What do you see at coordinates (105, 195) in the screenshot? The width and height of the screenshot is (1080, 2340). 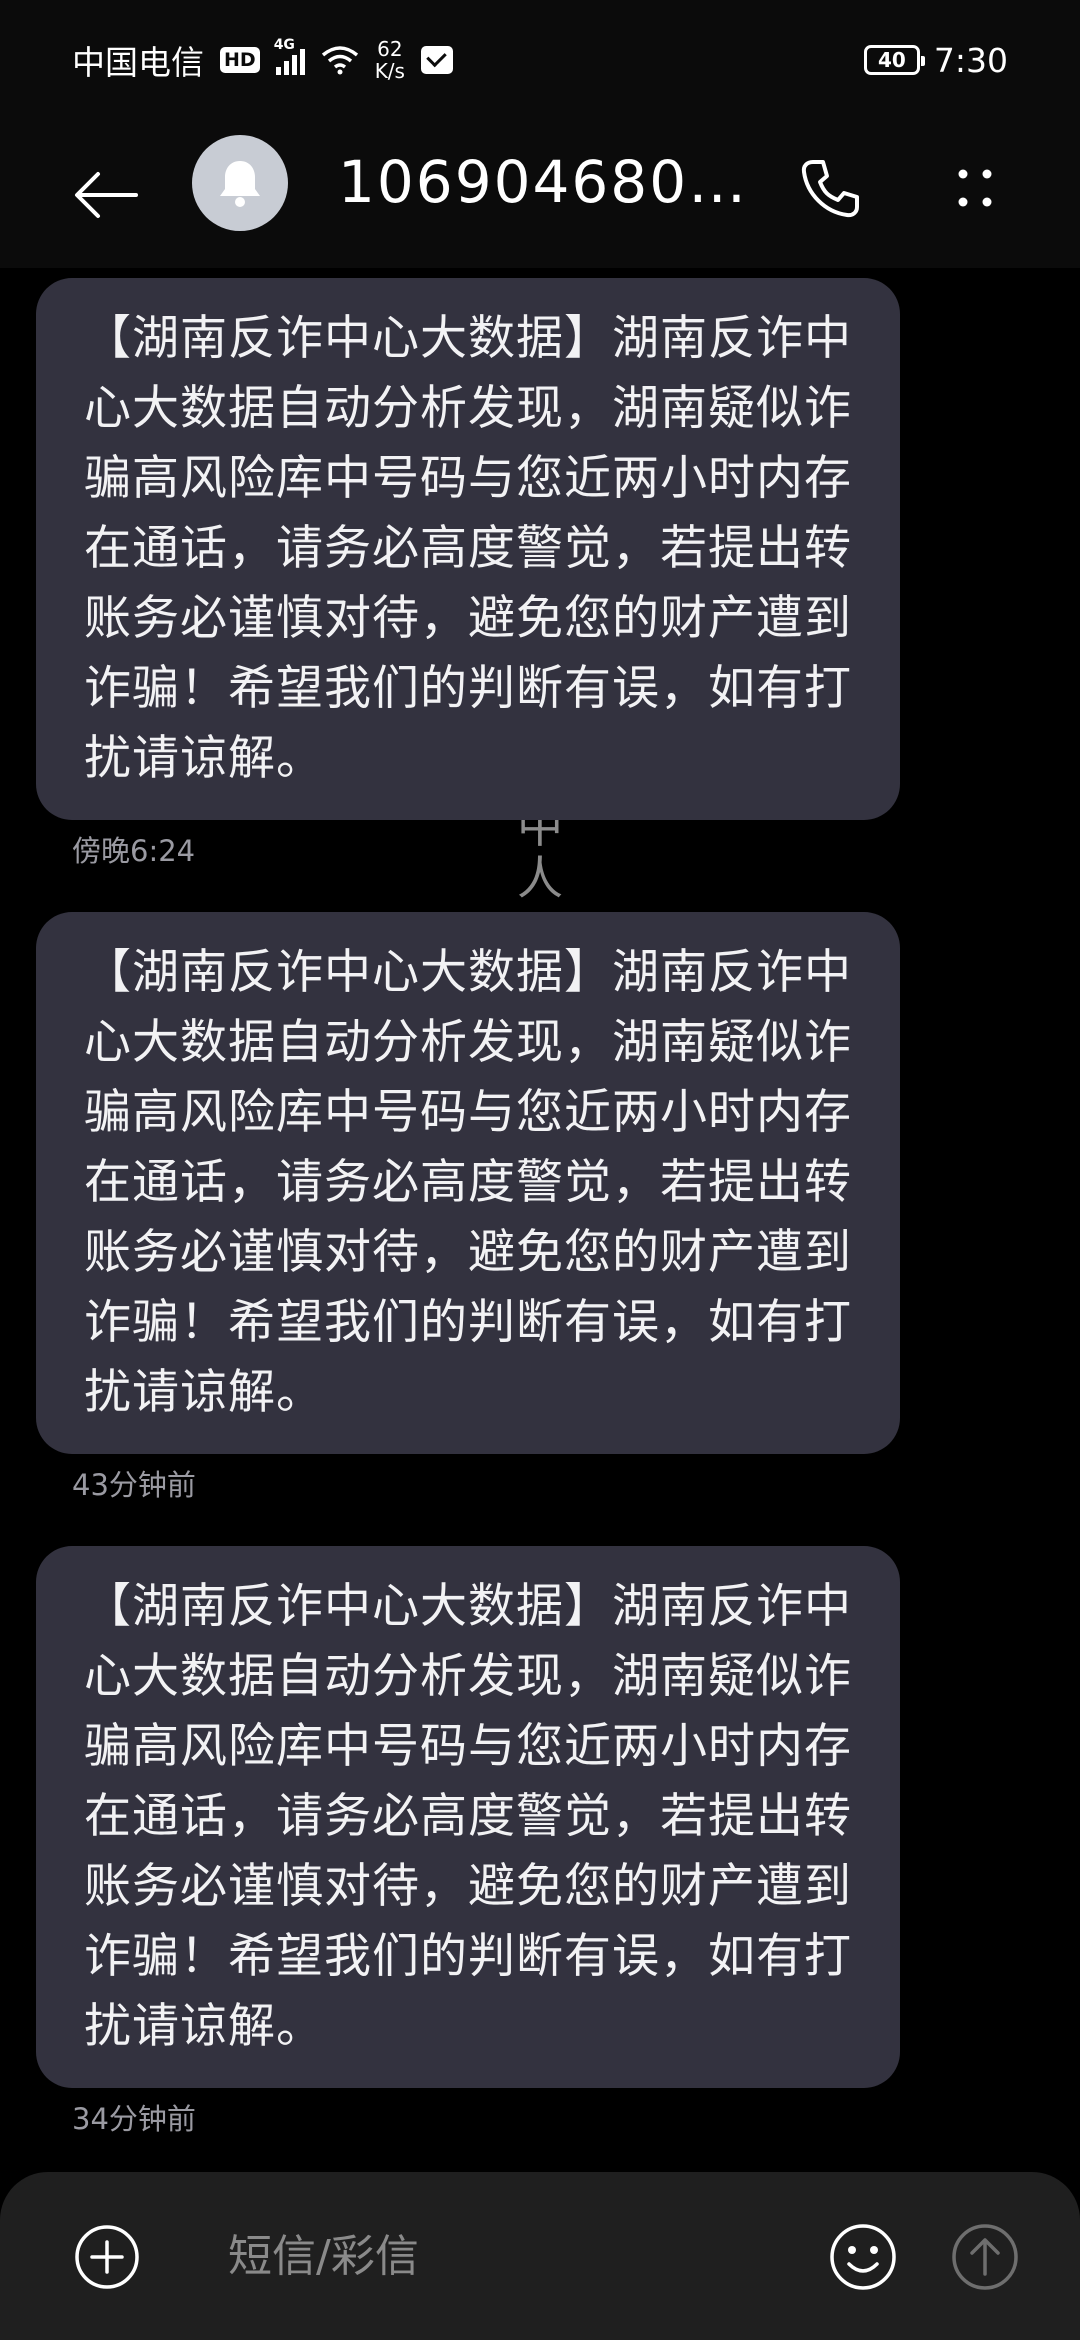 I see `back-arrow-icon` at bounding box center [105, 195].